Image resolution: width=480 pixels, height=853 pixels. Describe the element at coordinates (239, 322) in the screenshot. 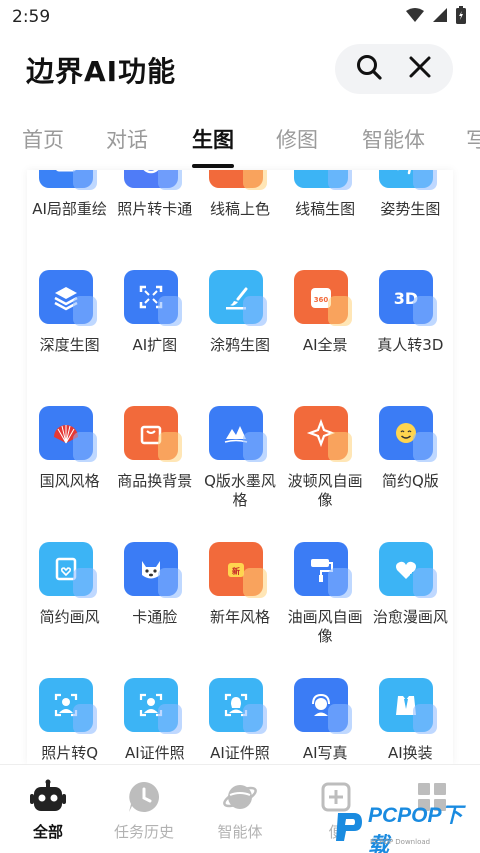

I see `feature-item: 涂鸦生图` at that location.